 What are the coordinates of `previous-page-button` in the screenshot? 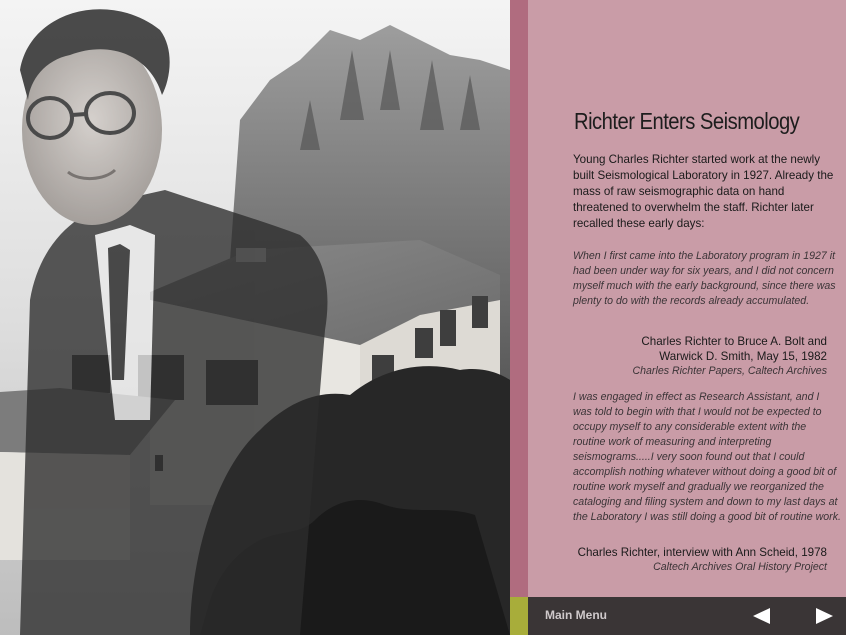 It's located at (761, 616).